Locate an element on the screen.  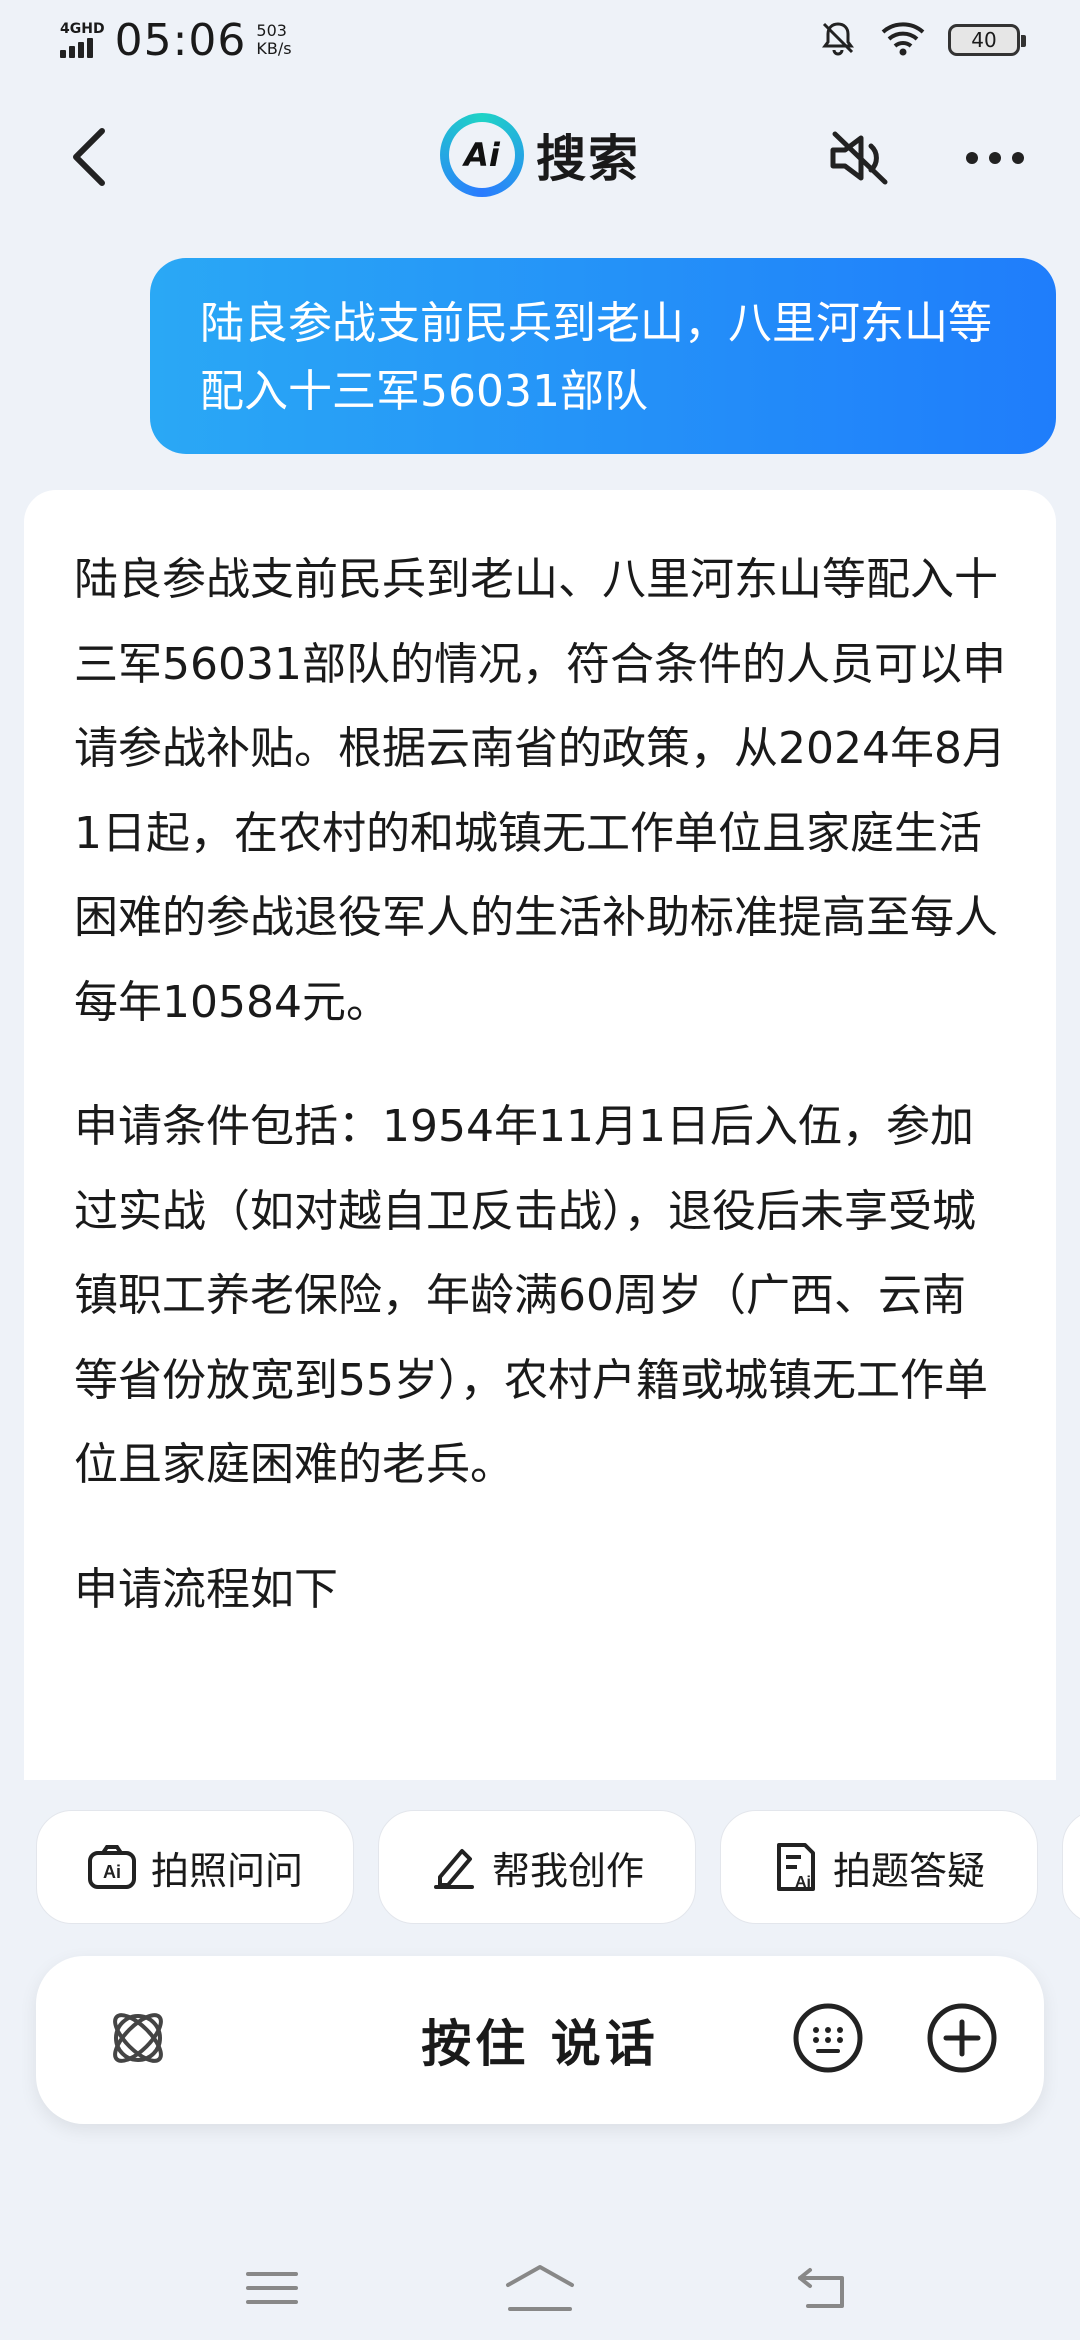
pen-icon is located at coordinates (453, 1869).